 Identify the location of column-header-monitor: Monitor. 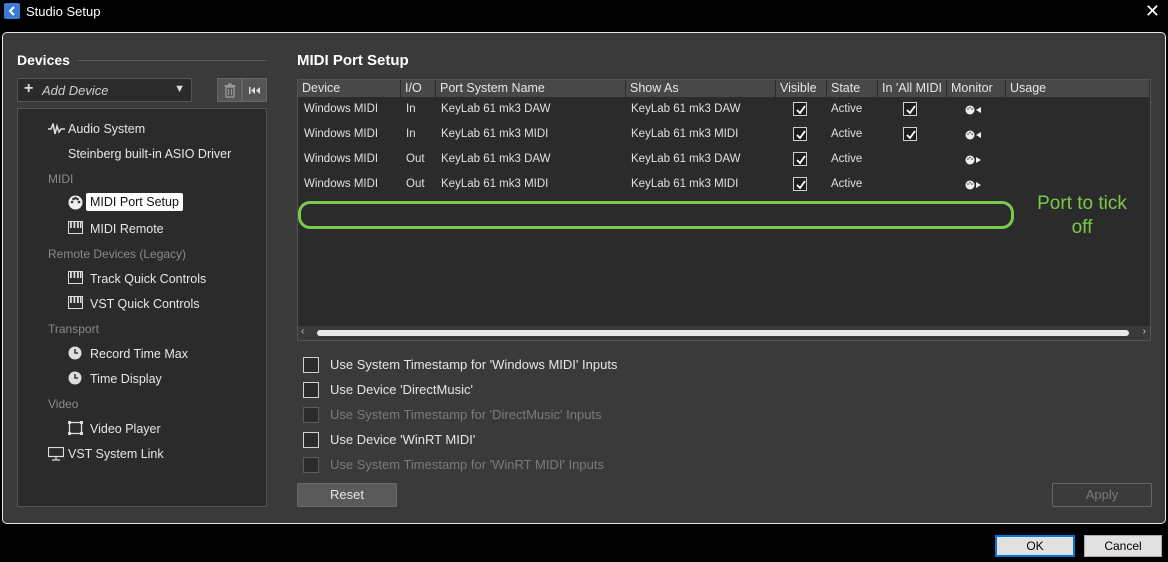
(976, 88).